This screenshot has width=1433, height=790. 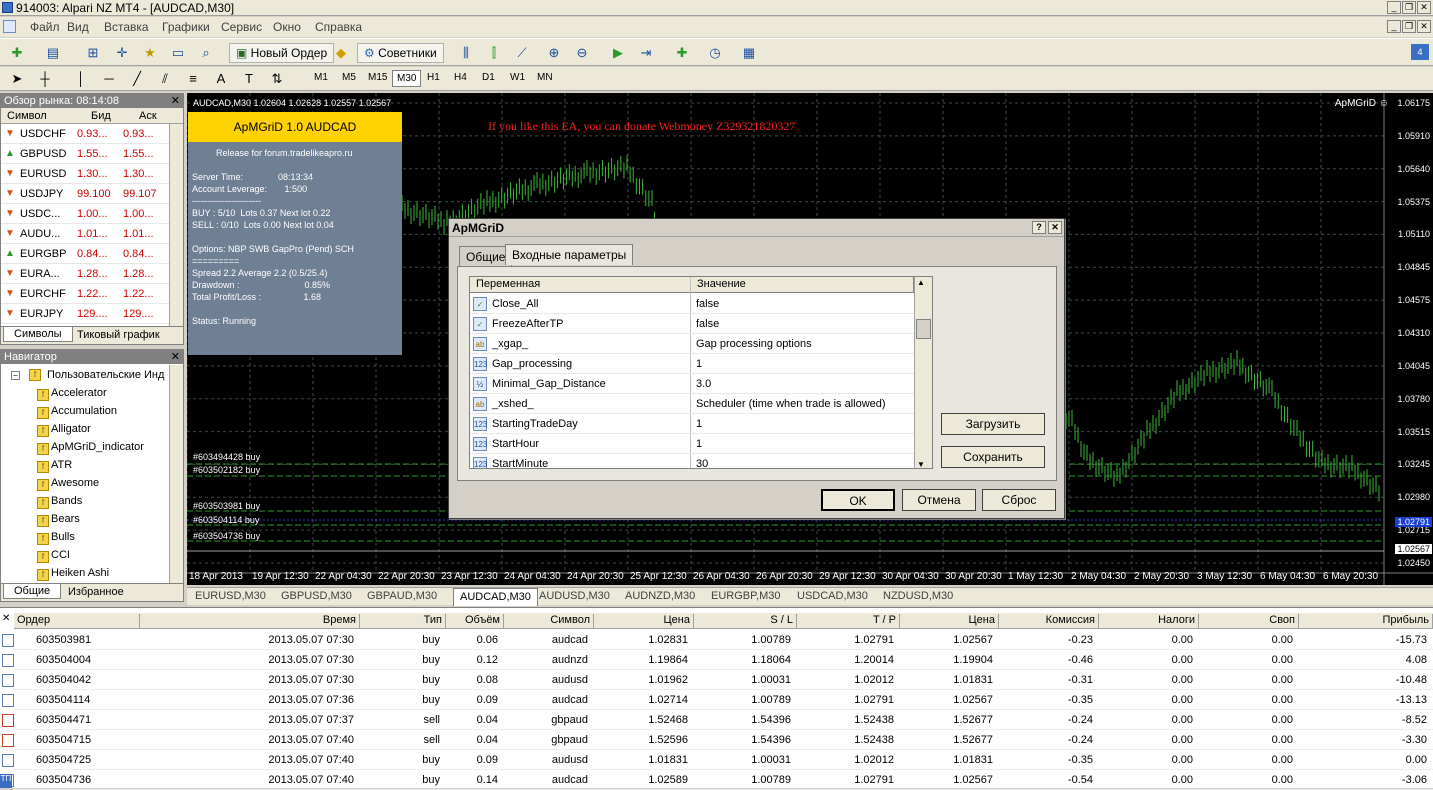 I want to click on tf-h4: H4, so click(x=460, y=77).